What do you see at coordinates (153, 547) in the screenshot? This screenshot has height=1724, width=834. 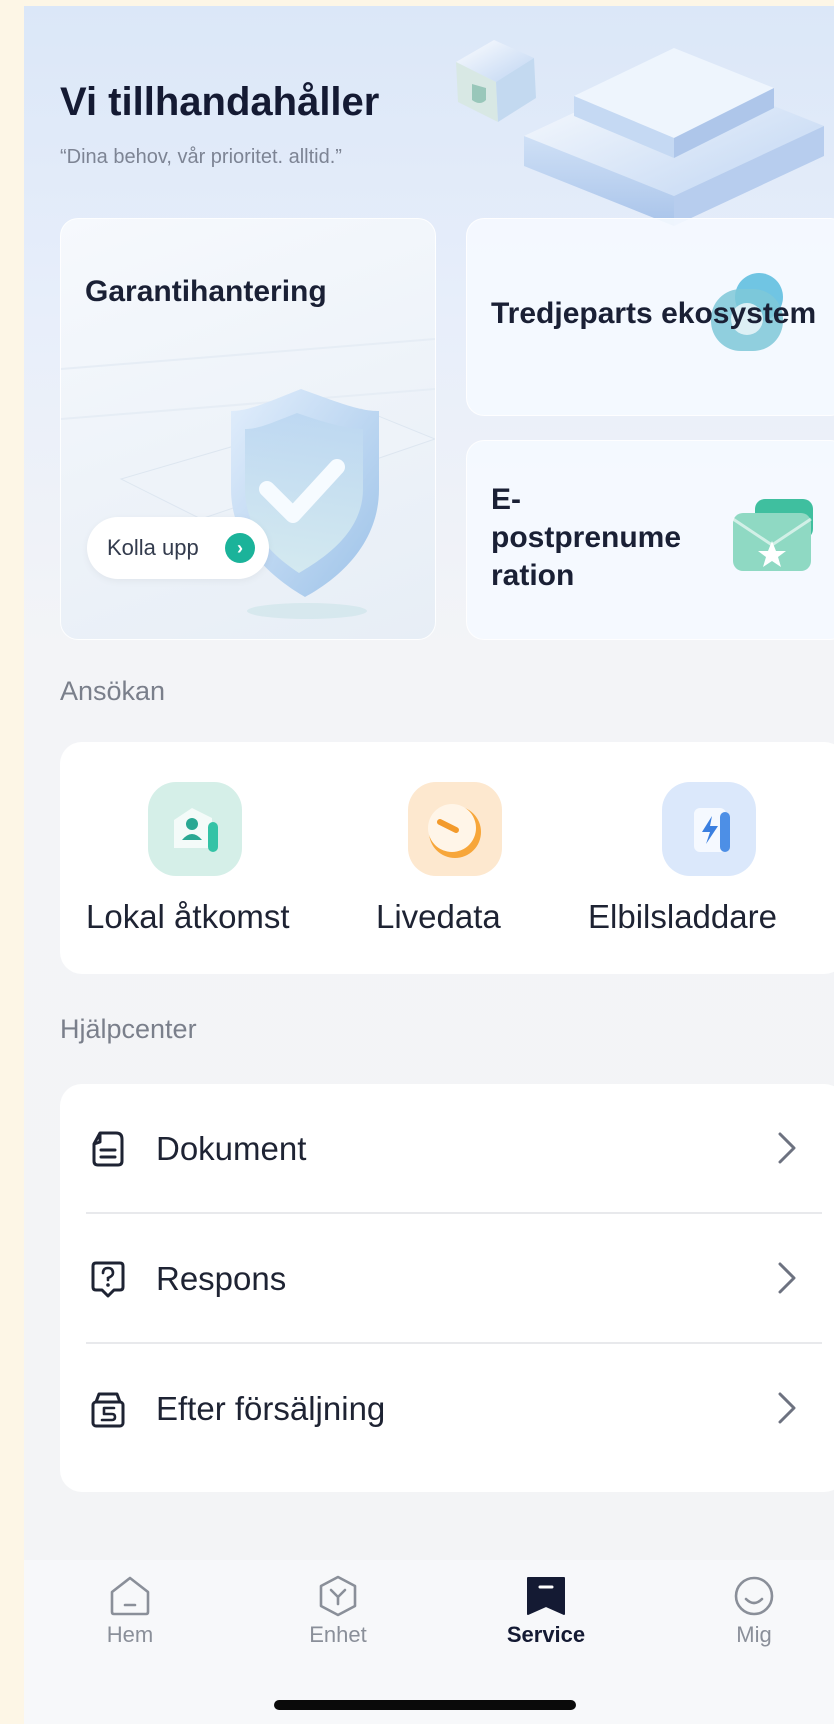 I see `check-warranty-button-label: Kolla upp` at bounding box center [153, 547].